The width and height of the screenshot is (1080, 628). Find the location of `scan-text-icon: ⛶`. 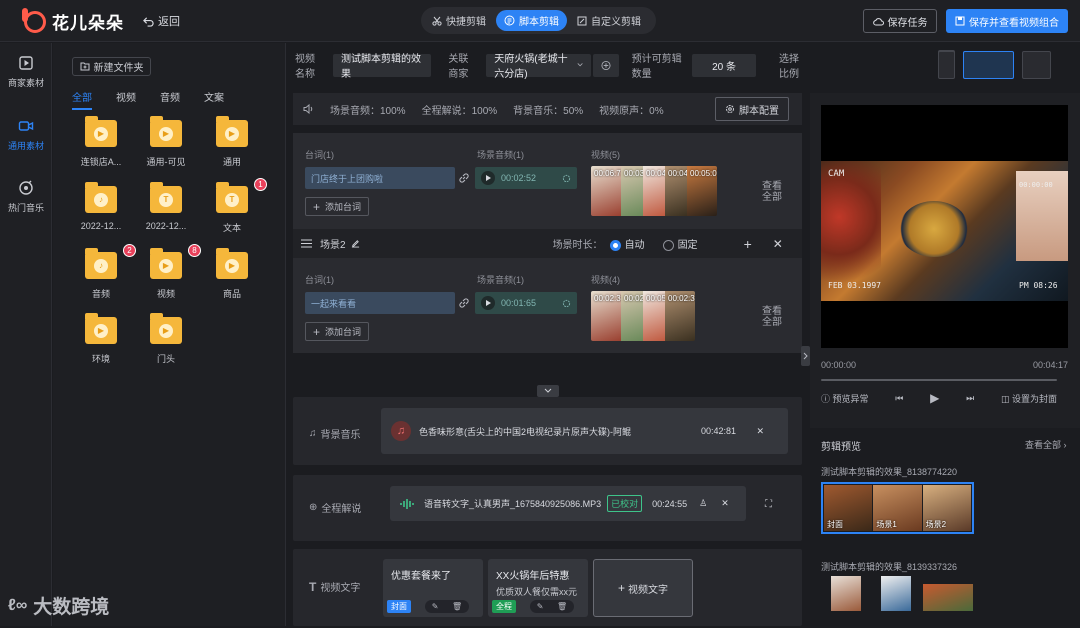

scan-text-icon: ⛶ is located at coordinates (768, 504).